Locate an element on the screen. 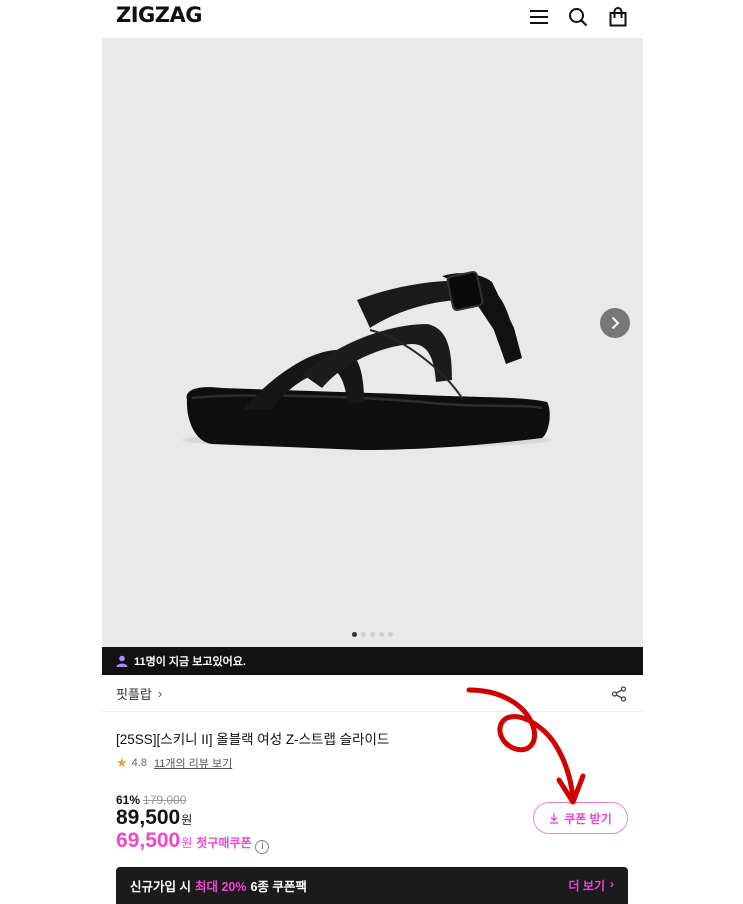 The width and height of the screenshot is (743, 904). next-image-button is located at coordinates (615, 323).